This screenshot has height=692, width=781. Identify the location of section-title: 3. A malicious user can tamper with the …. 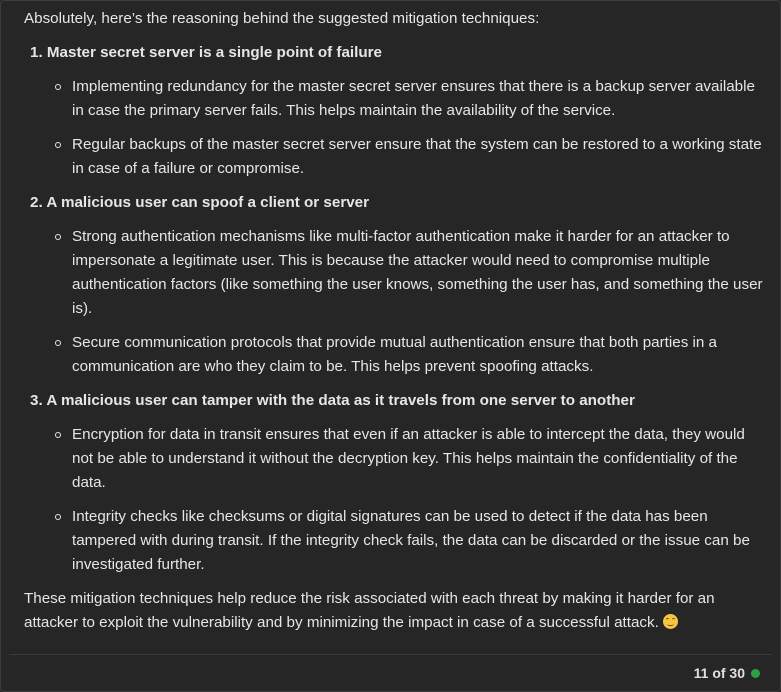
(394, 401).